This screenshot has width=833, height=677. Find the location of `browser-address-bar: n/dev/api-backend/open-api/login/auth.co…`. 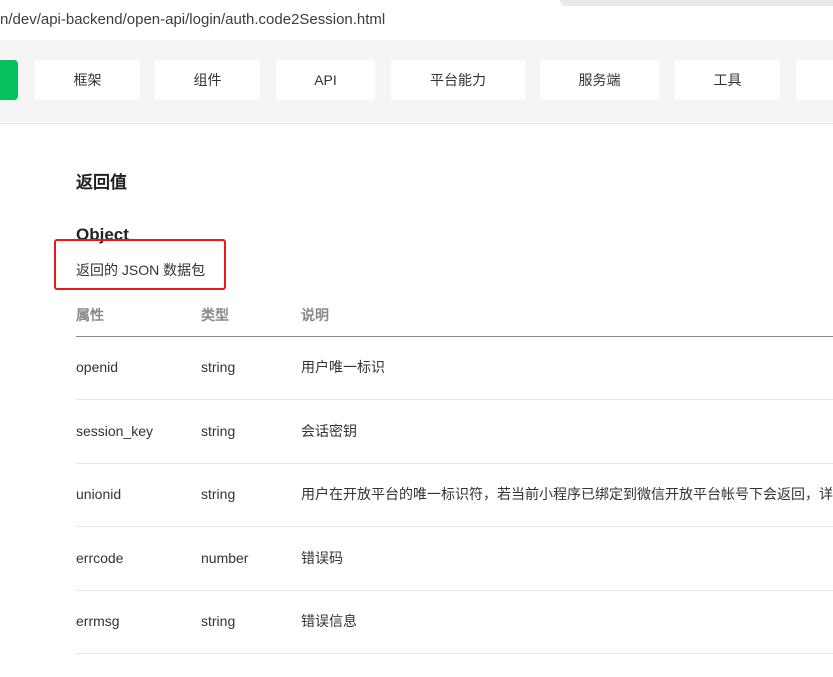

browser-address-bar: n/dev/api-backend/open-api/login/auth.co… is located at coordinates (416, 20).